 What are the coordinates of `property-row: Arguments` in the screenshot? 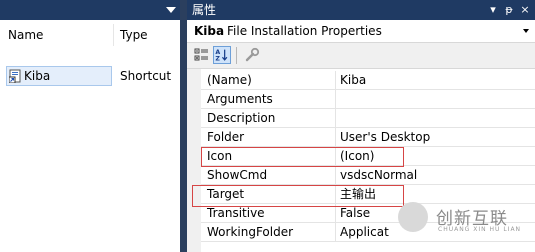 It's located at (368, 99).